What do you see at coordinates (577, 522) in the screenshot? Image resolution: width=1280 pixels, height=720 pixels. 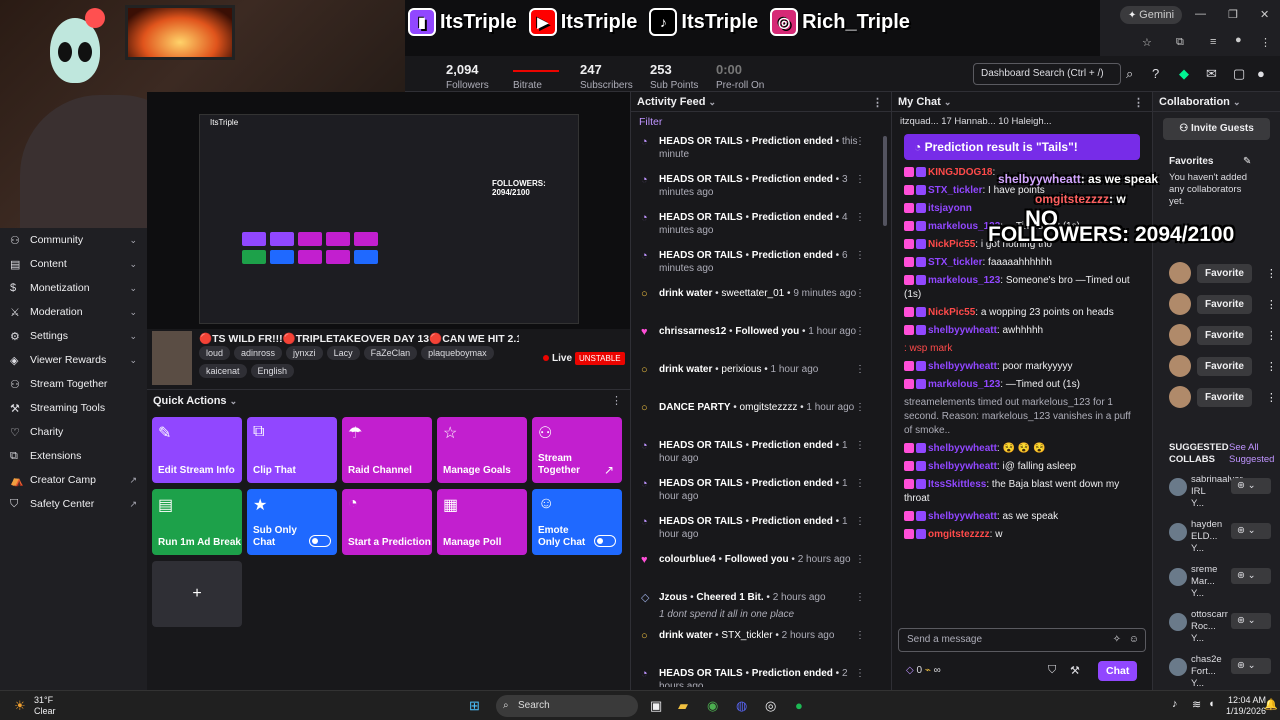 I see `quick-action-emote-only-chat: ☺ Emote Only Chat` at bounding box center [577, 522].